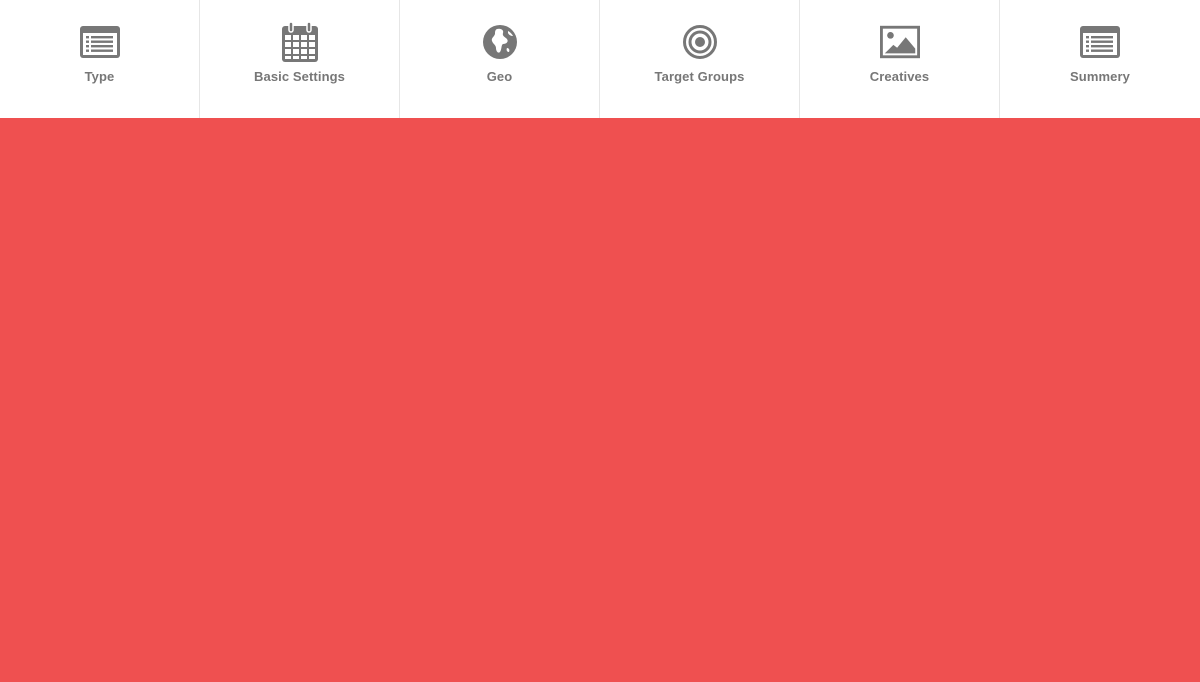  What do you see at coordinates (1100, 76) in the screenshot?
I see `step-label-summery: Summery` at bounding box center [1100, 76].